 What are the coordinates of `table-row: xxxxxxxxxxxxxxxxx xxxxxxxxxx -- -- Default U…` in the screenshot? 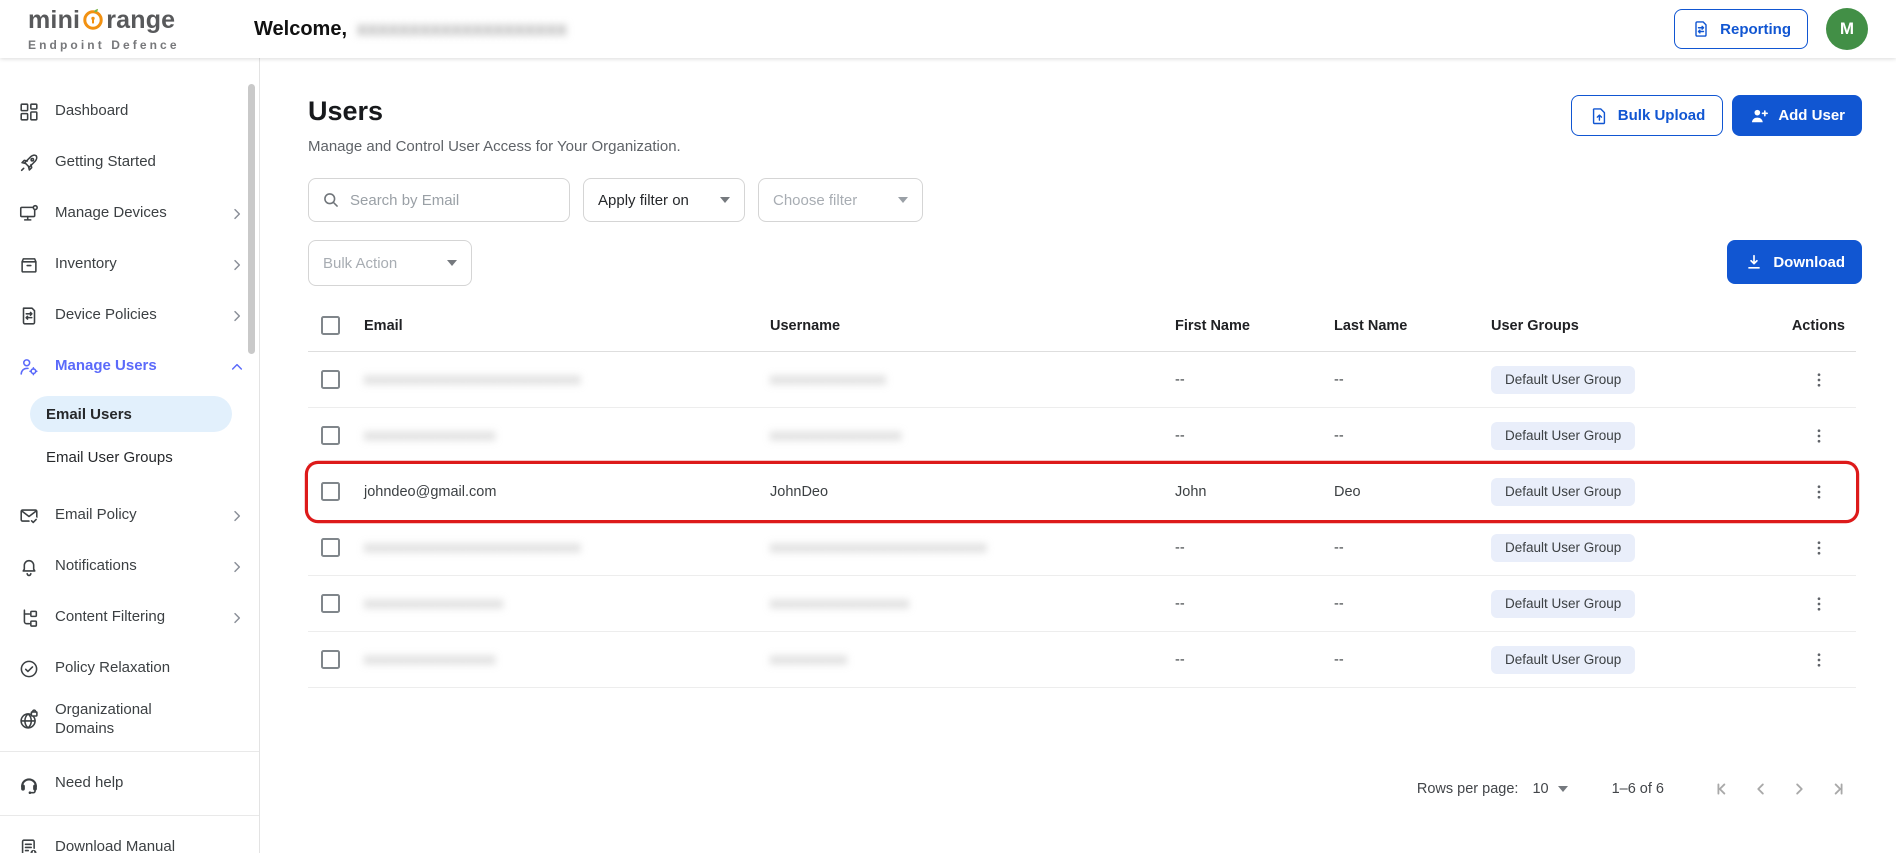 It's located at (1082, 660).